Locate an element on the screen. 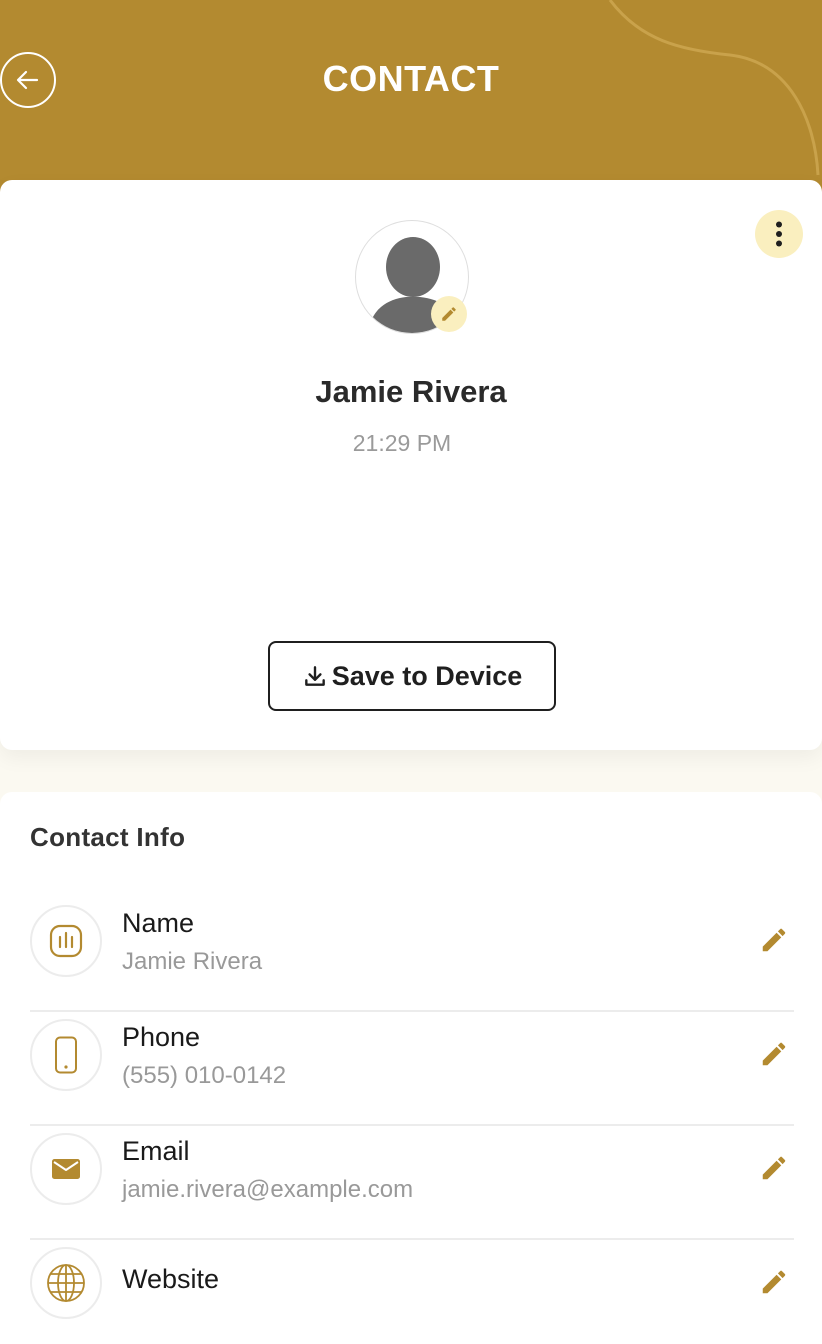 The height and width of the screenshot is (1344, 822). page-title: CONTACT is located at coordinates (411, 78).